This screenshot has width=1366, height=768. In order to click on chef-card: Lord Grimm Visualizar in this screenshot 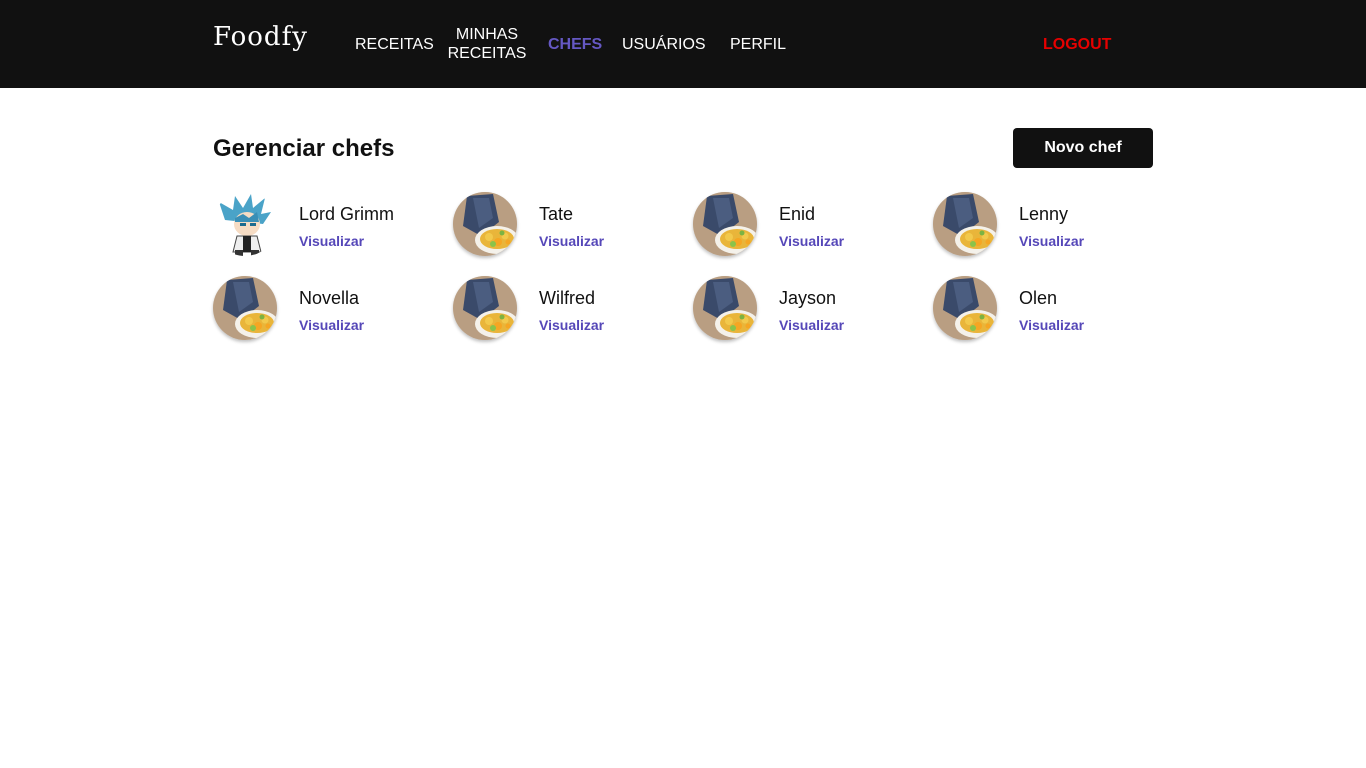, I will do `click(323, 225)`.